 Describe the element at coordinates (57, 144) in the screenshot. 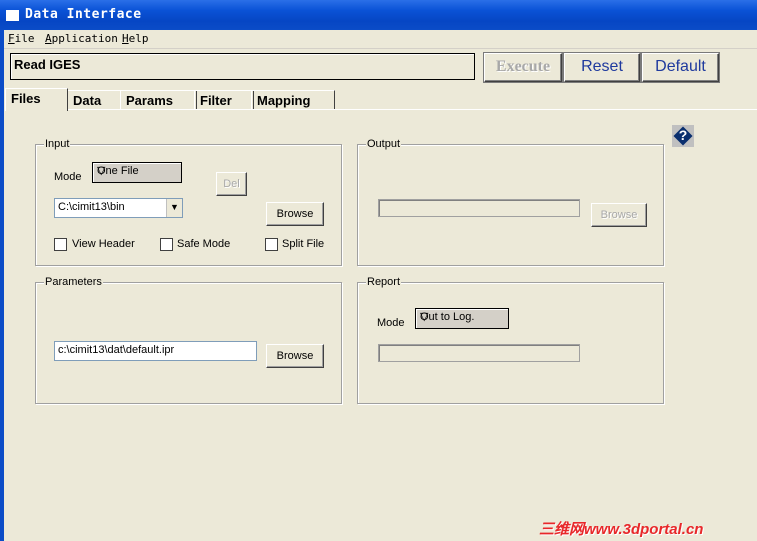

I see `input-legend: Input` at that location.